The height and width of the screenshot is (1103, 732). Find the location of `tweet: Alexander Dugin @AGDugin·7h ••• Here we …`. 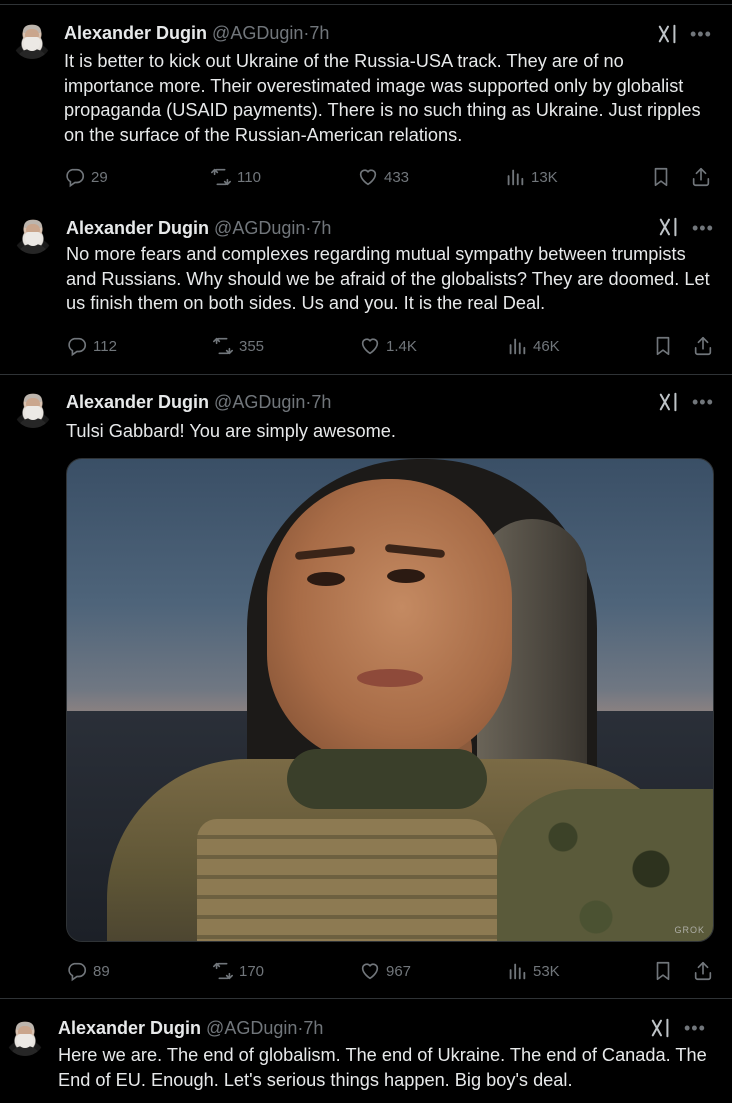

tweet: Alexander Dugin @AGDugin·7h ••• Here we … is located at coordinates (366, 1050).